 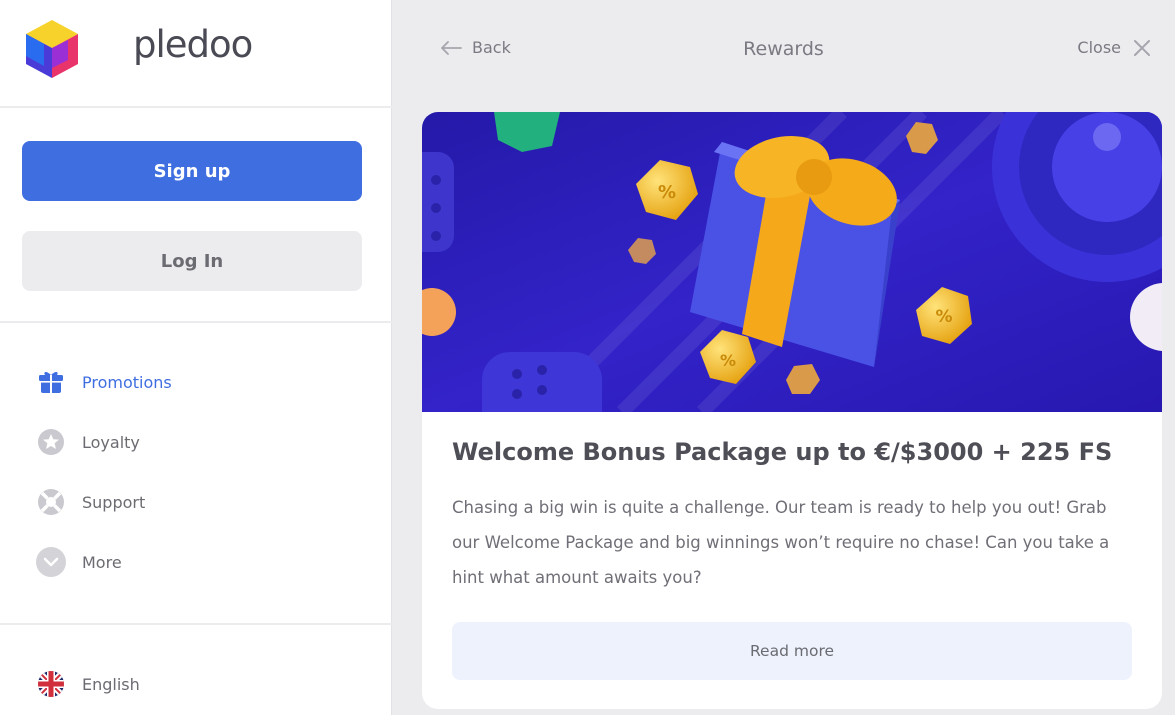 What do you see at coordinates (792, 651) in the screenshot?
I see `read-more-button: Read more` at bounding box center [792, 651].